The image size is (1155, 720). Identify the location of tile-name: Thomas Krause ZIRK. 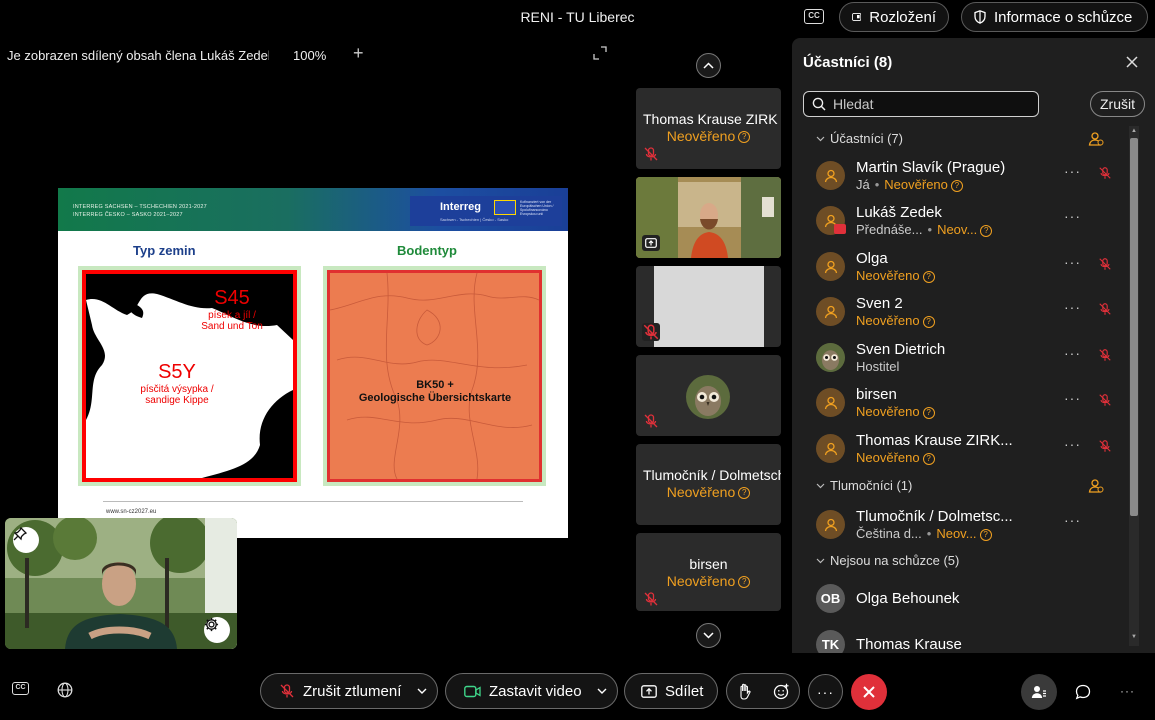
(710, 119).